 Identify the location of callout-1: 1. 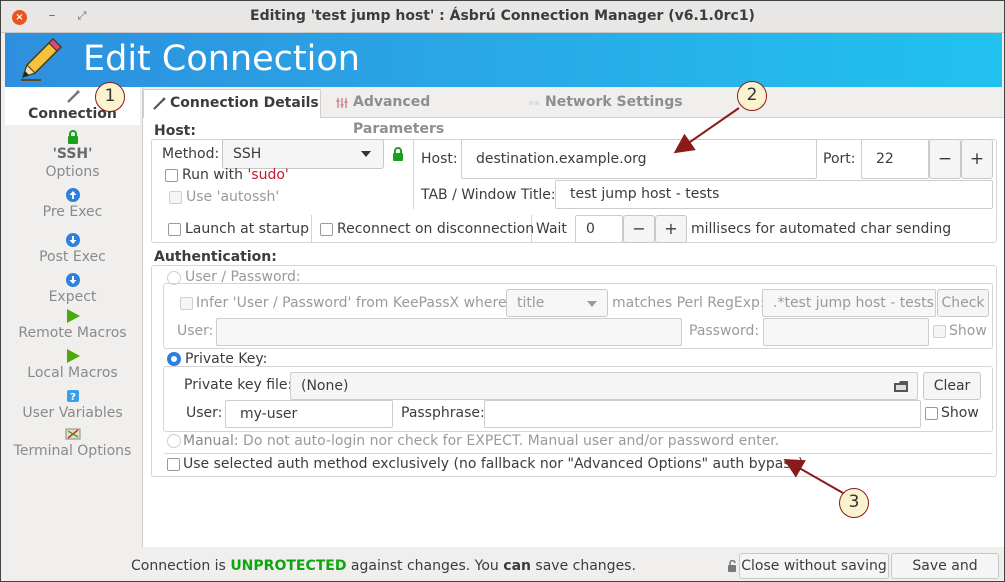
(110, 97).